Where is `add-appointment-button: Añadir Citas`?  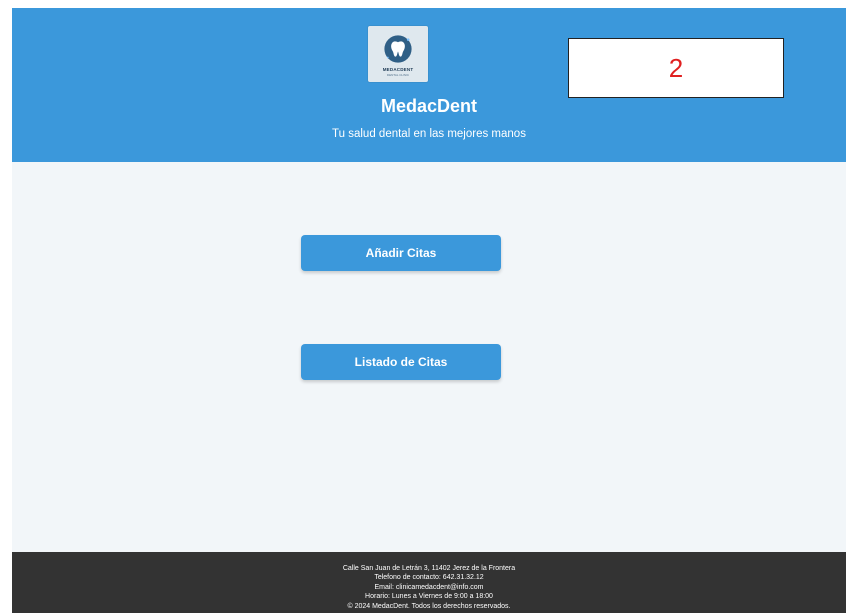
add-appointment-button: Añadir Citas is located at coordinates (401, 253).